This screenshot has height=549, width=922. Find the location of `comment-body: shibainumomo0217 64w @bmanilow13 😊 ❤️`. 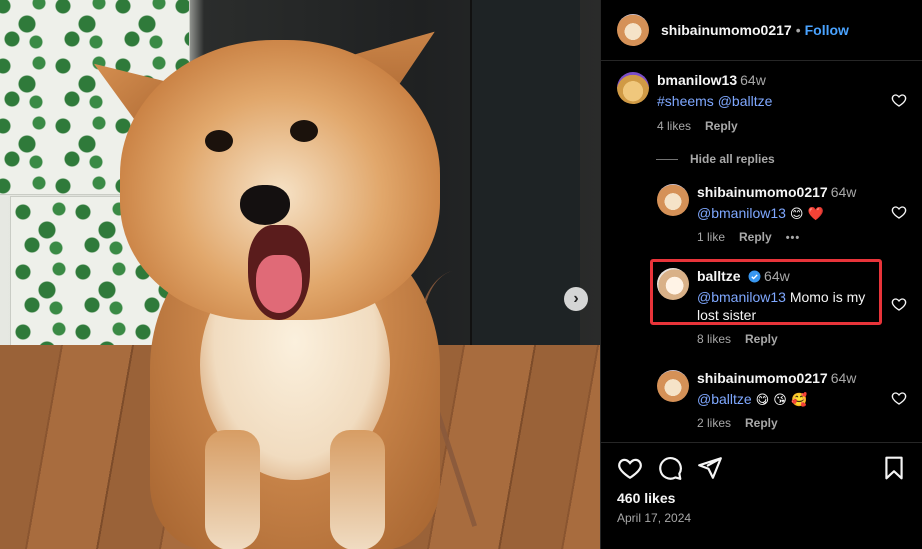

comment-body: shibainumomo0217 64w @bmanilow13 😊 ❤️ is located at coordinates (776, 204).